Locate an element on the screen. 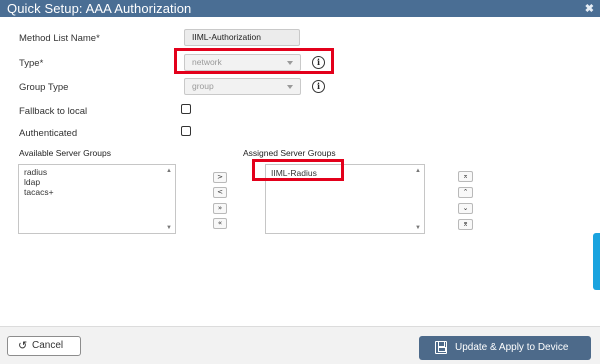 The image size is (600, 364). undo-icon: ↺ is located at coordinates (23, 345).